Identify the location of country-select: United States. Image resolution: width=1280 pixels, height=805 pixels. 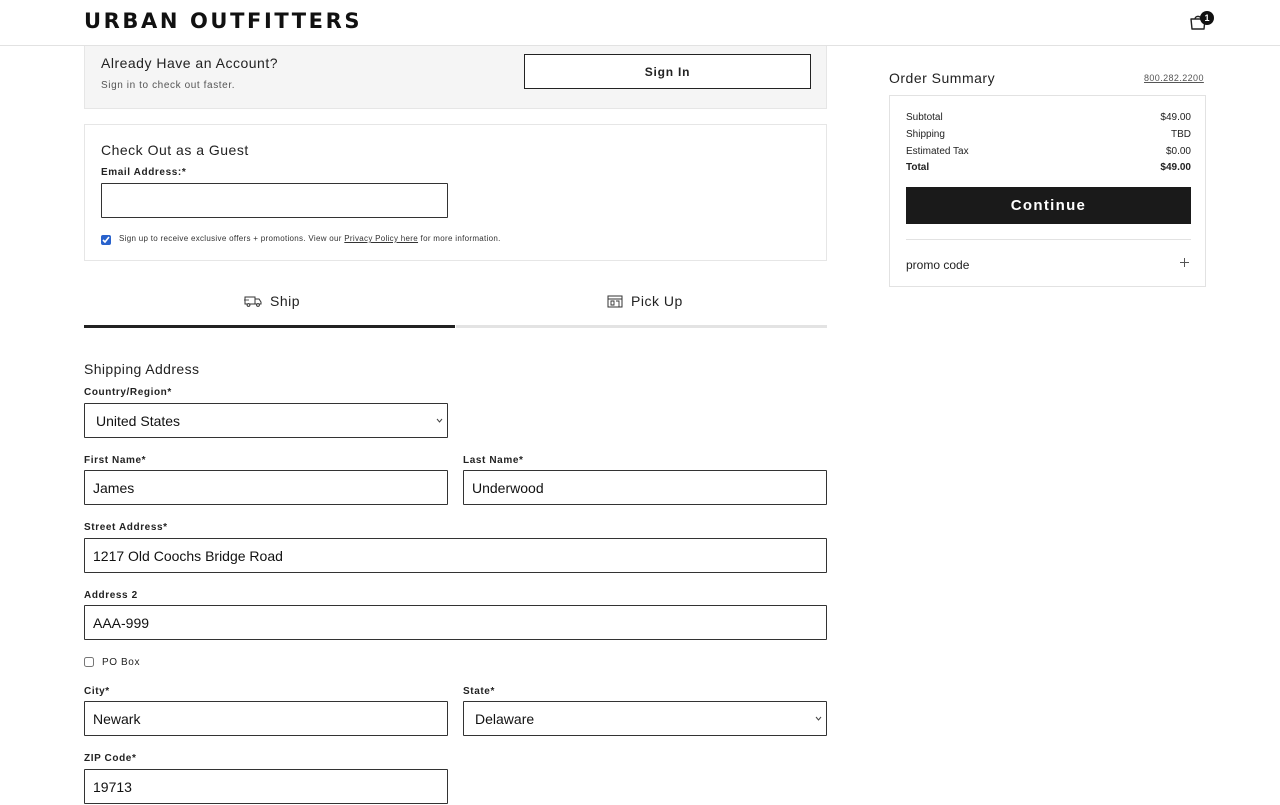
(266, 420).